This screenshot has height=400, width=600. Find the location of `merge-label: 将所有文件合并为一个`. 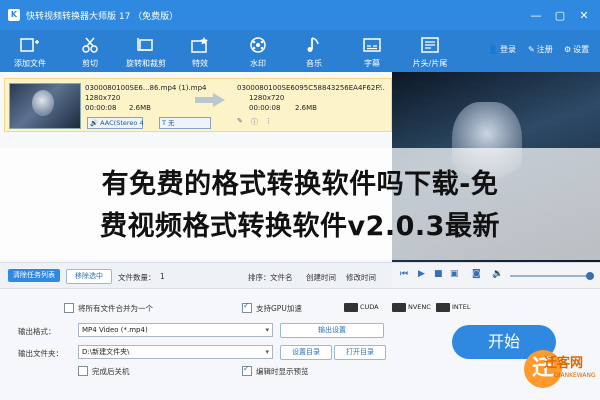

merge-label: 将所有文件合并为一个 is located at coordinates (115, 308).